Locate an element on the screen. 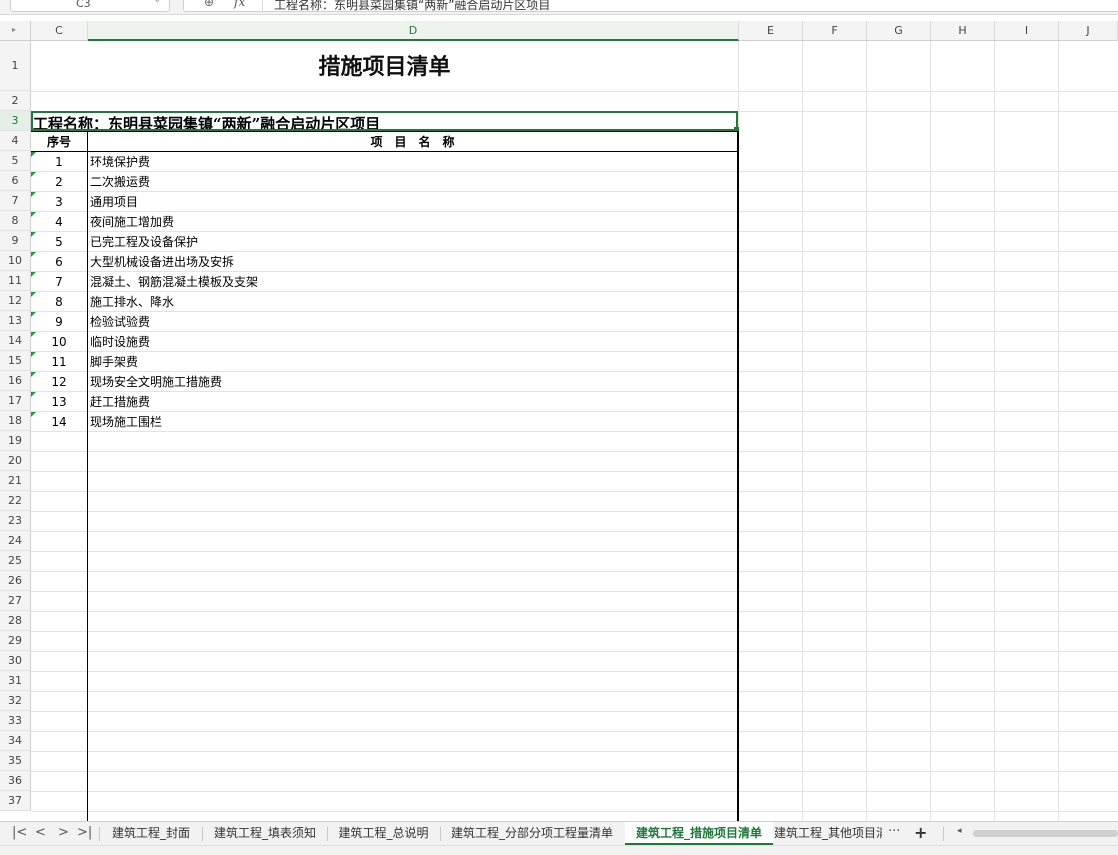  row-header: 32 is located at coordinates (15, 701).